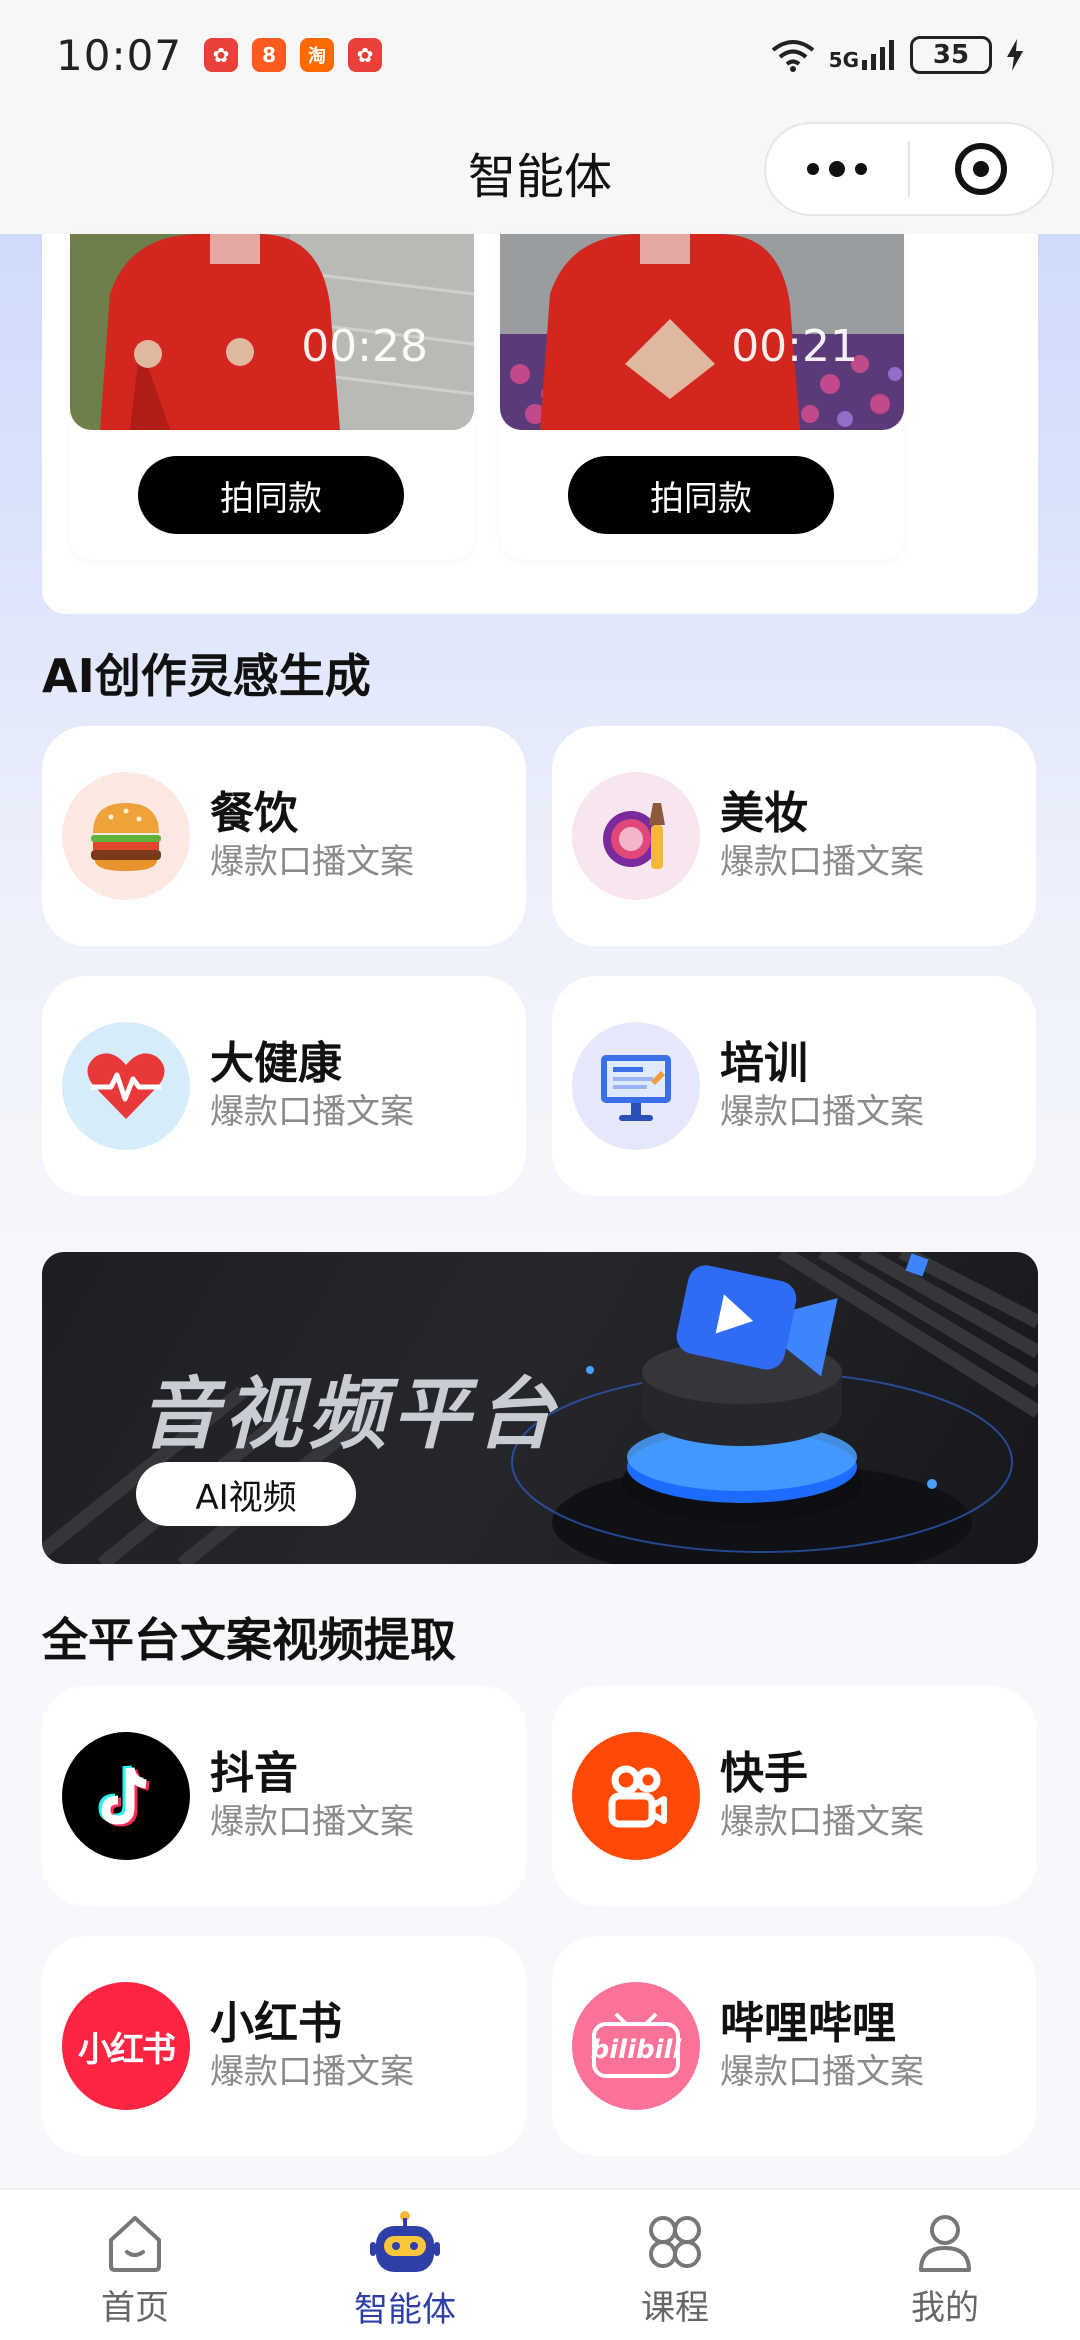 This screenshot has width=1080, height=2340. I want to click on tab-home: 首页, so click(135, 2265).